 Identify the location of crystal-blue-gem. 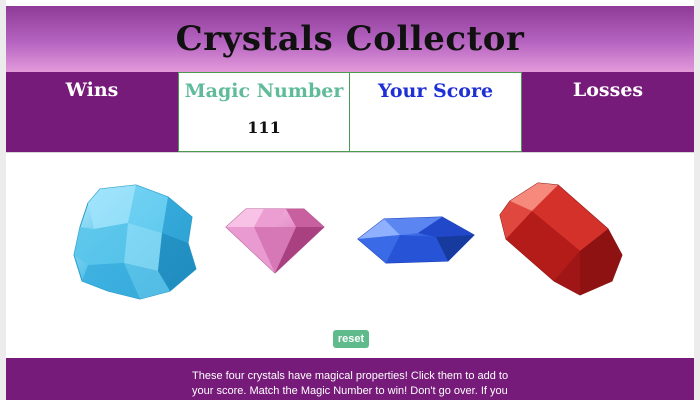
(416, 240).